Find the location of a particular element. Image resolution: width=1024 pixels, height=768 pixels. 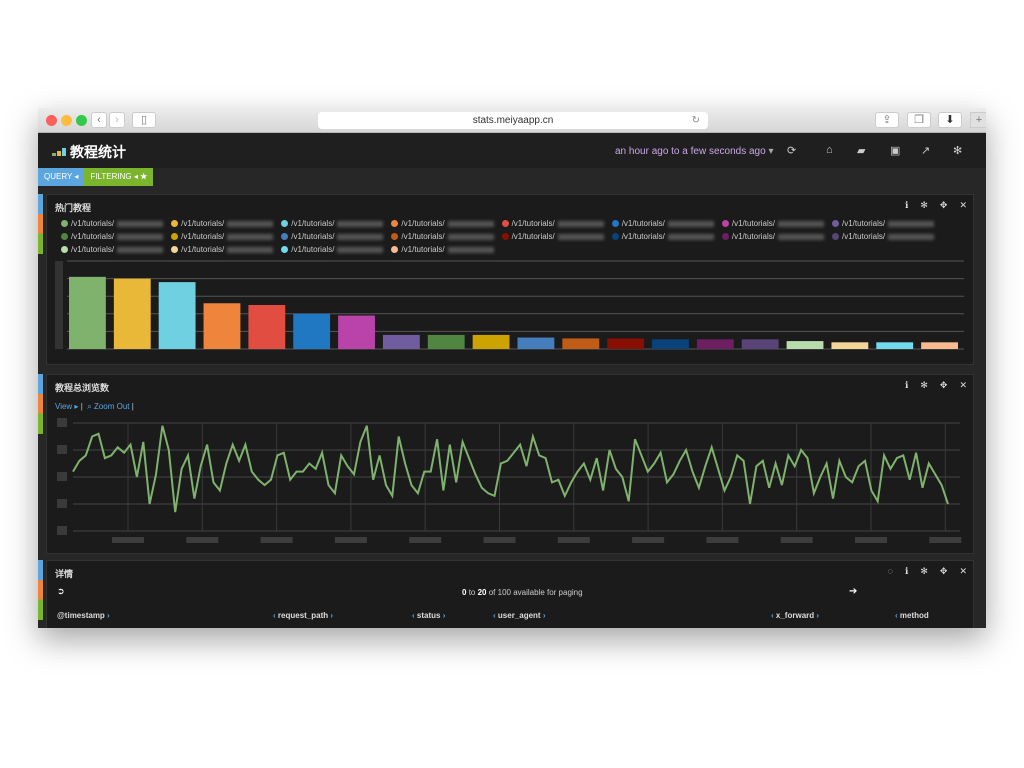

refresh-icon: ⟳ is located at coordinates (791, 150).